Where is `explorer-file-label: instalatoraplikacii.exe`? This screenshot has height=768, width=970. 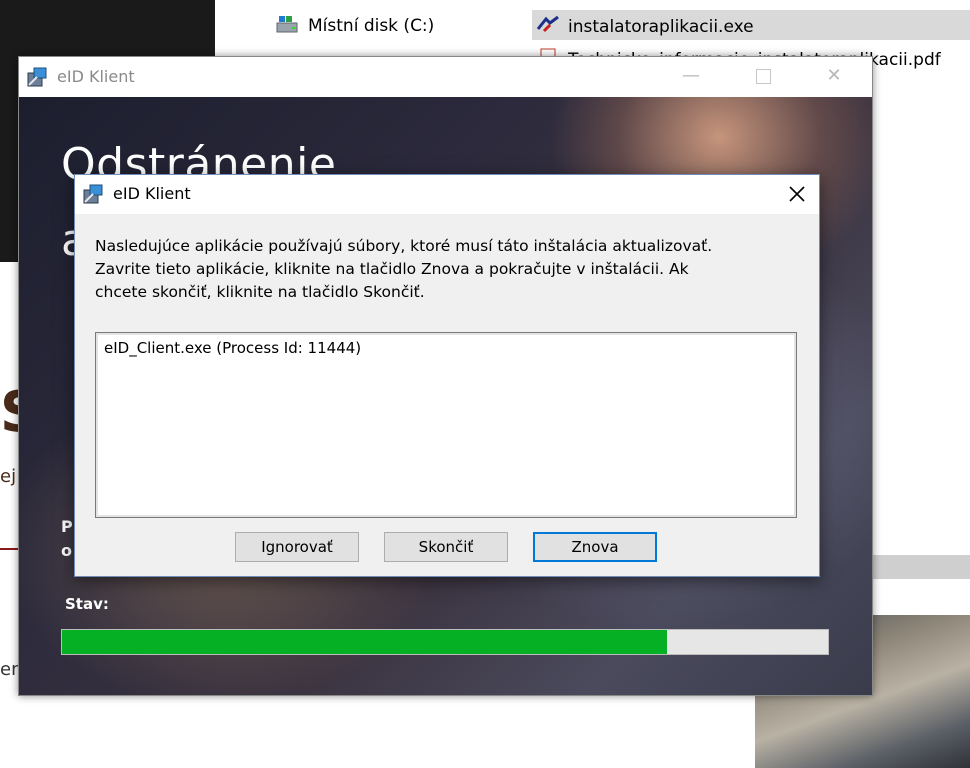
explorer-file-label: instalatoraplikacii.exe is located at coordinates (661, 27).